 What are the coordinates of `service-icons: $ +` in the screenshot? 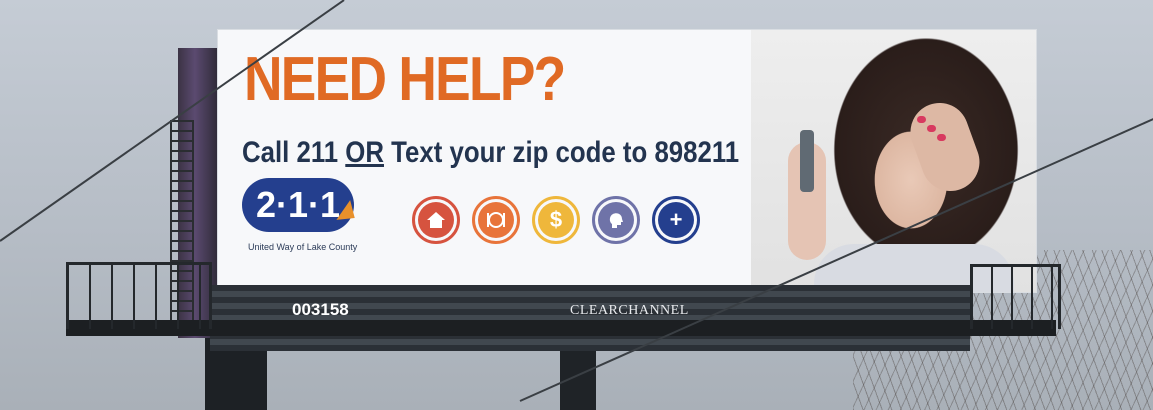 It's located at (556, 220).